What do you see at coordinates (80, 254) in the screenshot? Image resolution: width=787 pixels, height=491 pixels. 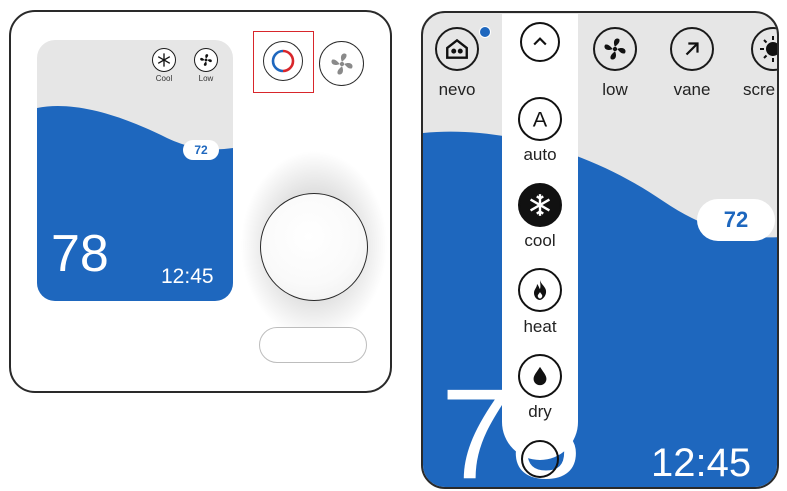 I see `current-temperature: 78` at bounding box center [80, 254].